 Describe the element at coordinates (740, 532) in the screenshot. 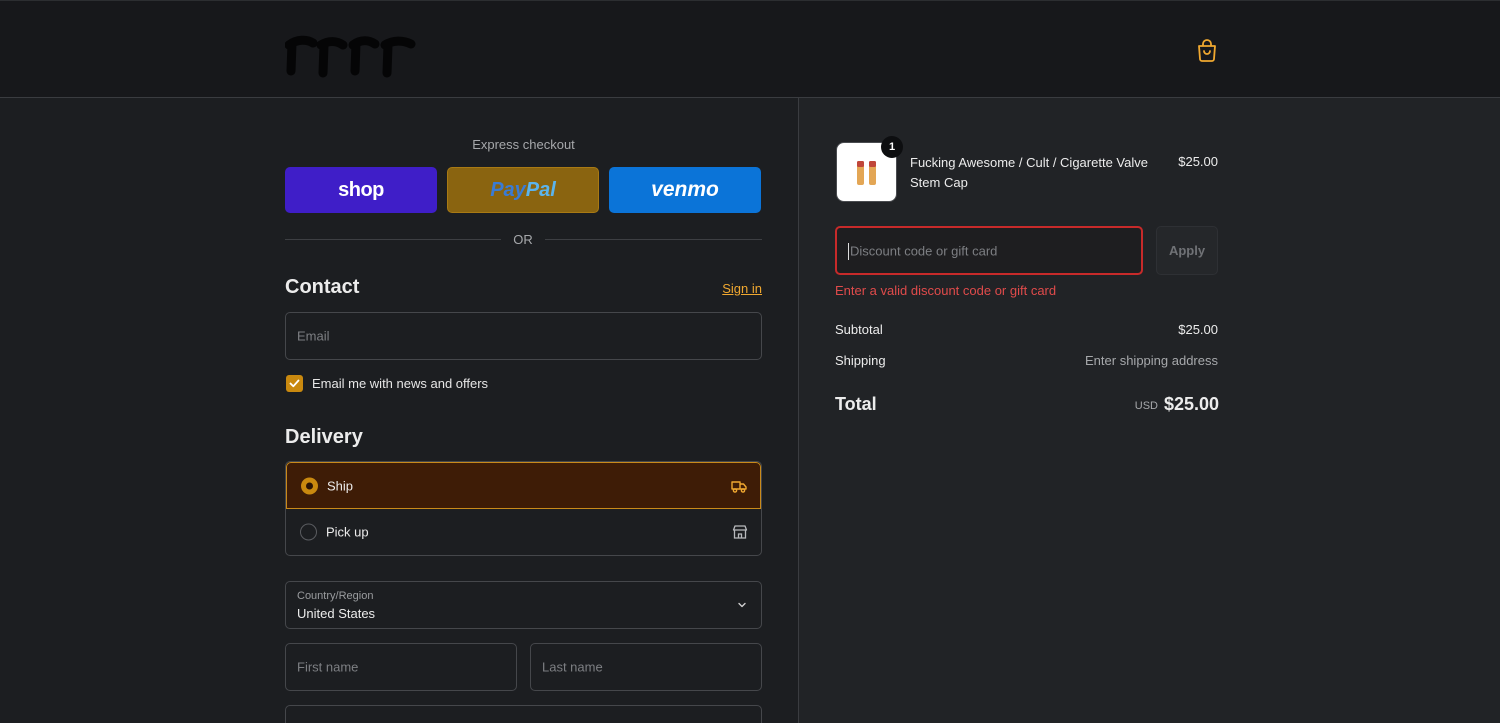

I see `store-icon` at that location.